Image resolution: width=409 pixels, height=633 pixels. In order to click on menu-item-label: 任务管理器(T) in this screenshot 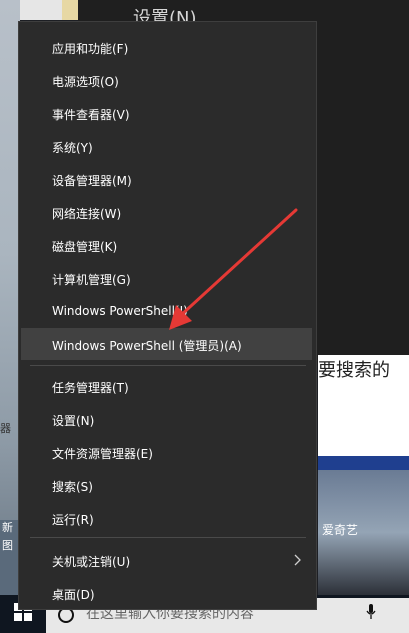, I will do `click(90, 388)`.